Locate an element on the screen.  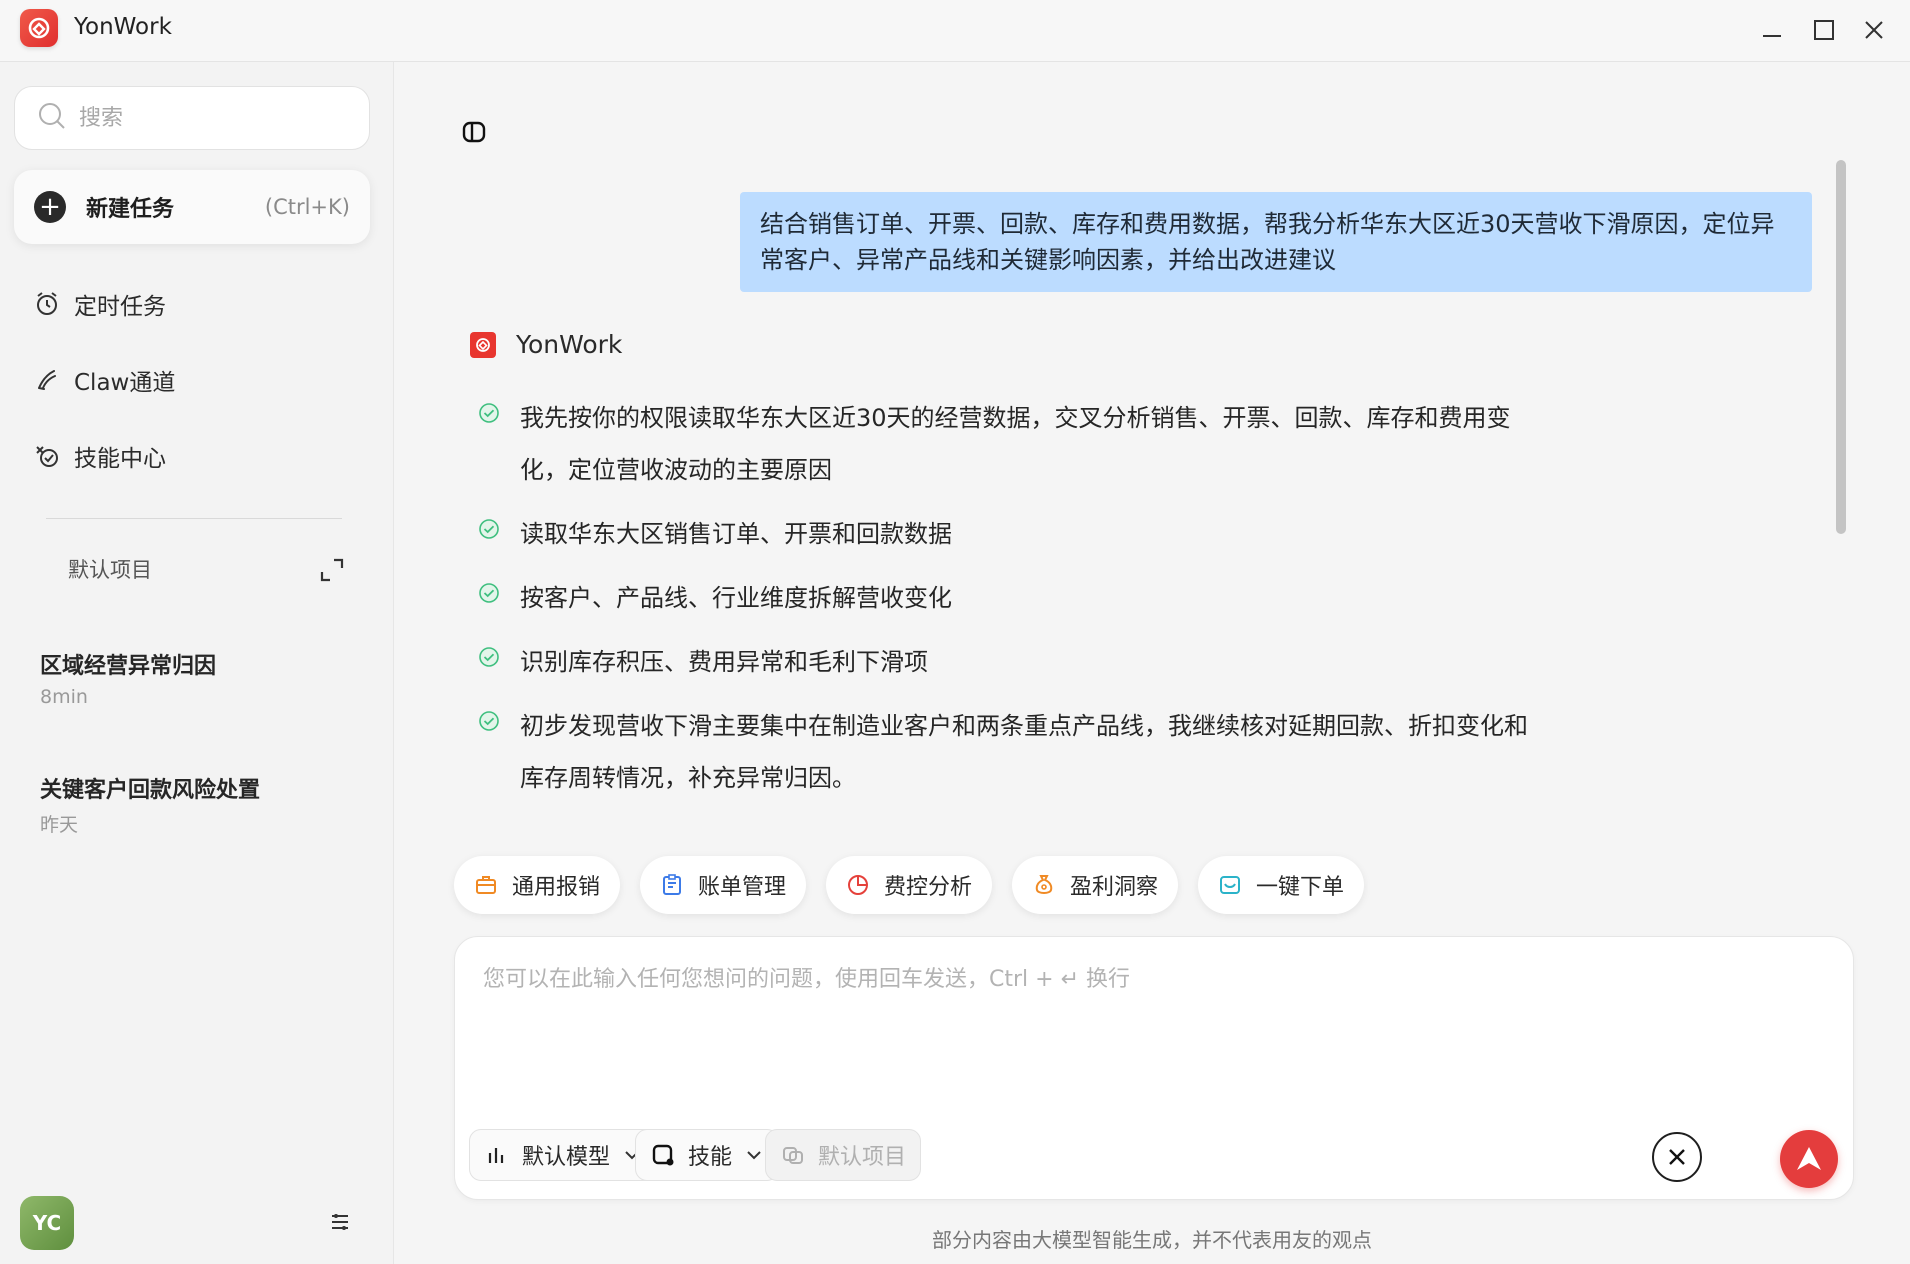
progress-step: 按客户、产品线、行业维度拆解营收变化 is located at coordinates (1009, 598).